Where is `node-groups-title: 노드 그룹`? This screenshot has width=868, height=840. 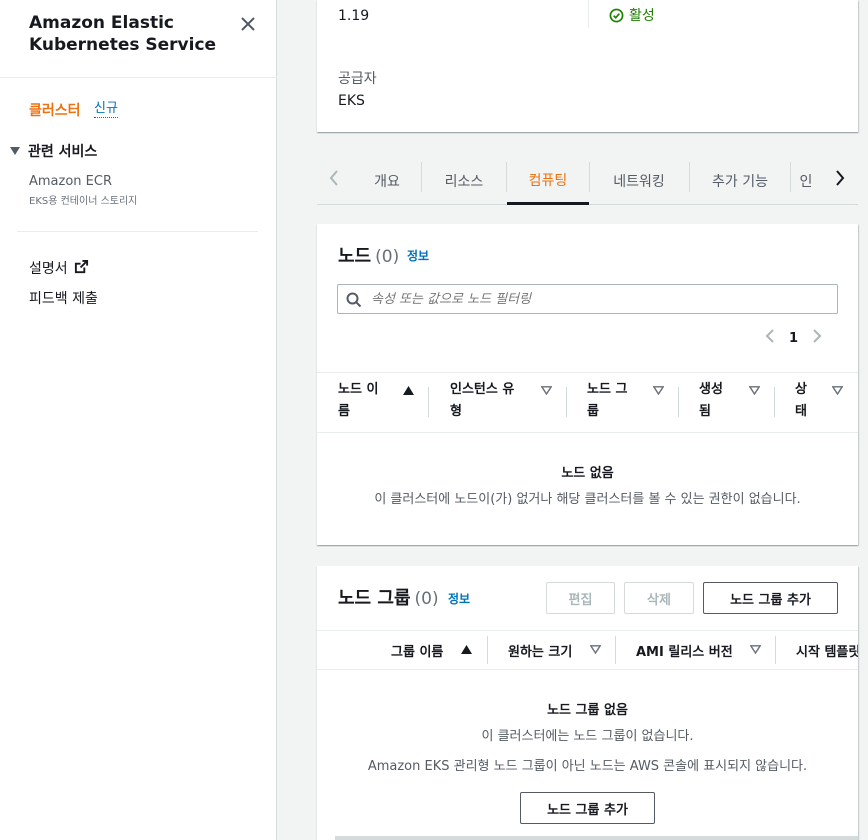
node-groups-title: 노드 그룹 is located at coordinates (374, 598).